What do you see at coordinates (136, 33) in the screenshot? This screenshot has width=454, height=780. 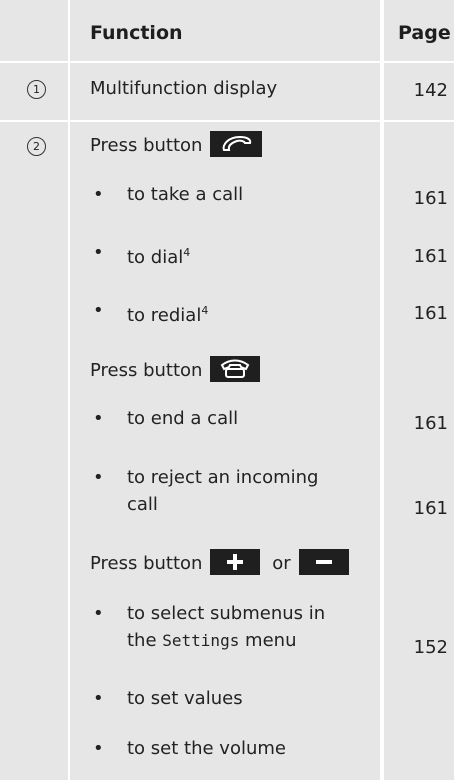 I see `header-function: Function` at bounding box center [136, 33].